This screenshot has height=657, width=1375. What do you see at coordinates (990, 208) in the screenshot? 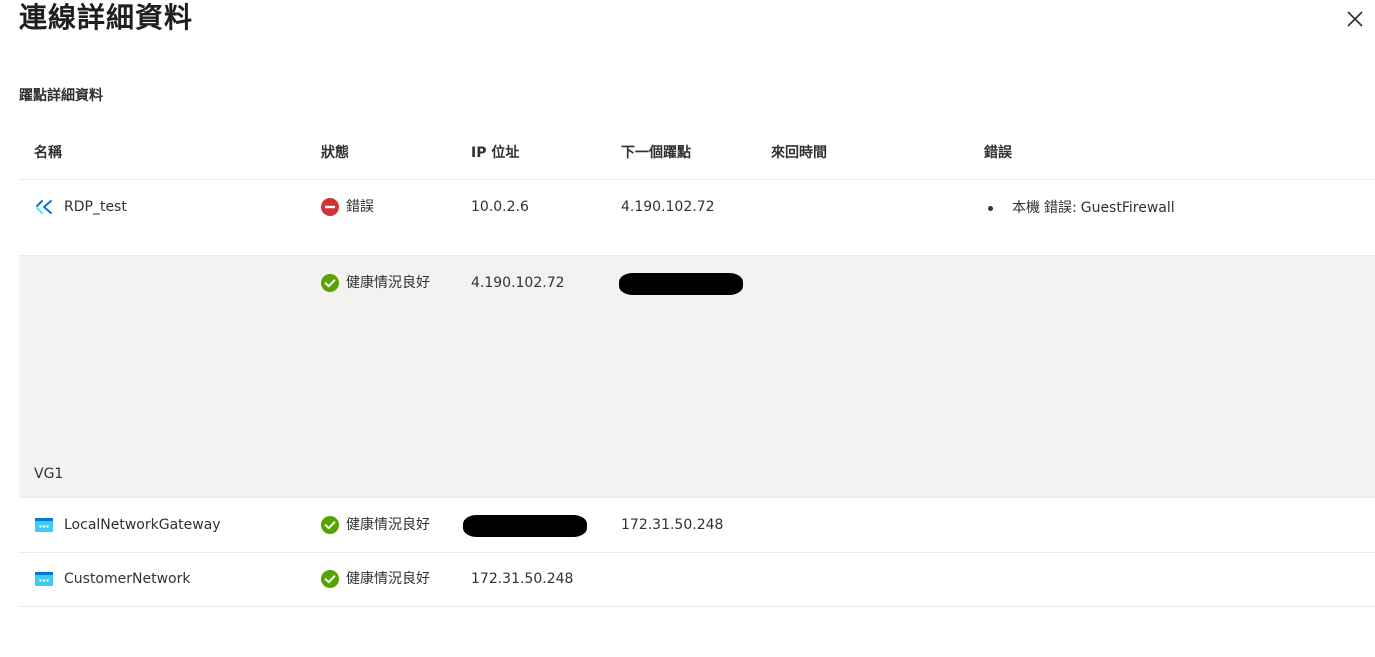
I see `list-bullet` at bounding box center [990, 208].